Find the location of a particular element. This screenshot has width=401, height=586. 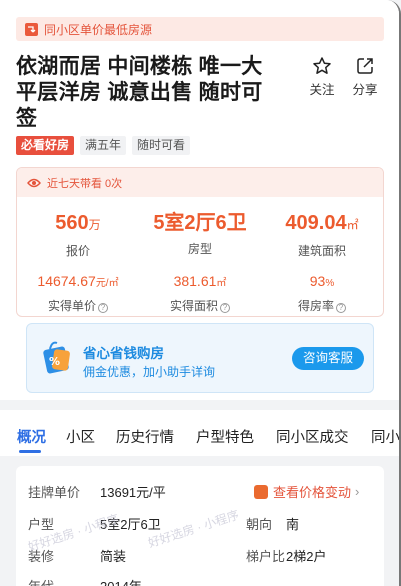

title-line: 平层洋房 诚意出售 随时可 is located at coordinates (139, 92).